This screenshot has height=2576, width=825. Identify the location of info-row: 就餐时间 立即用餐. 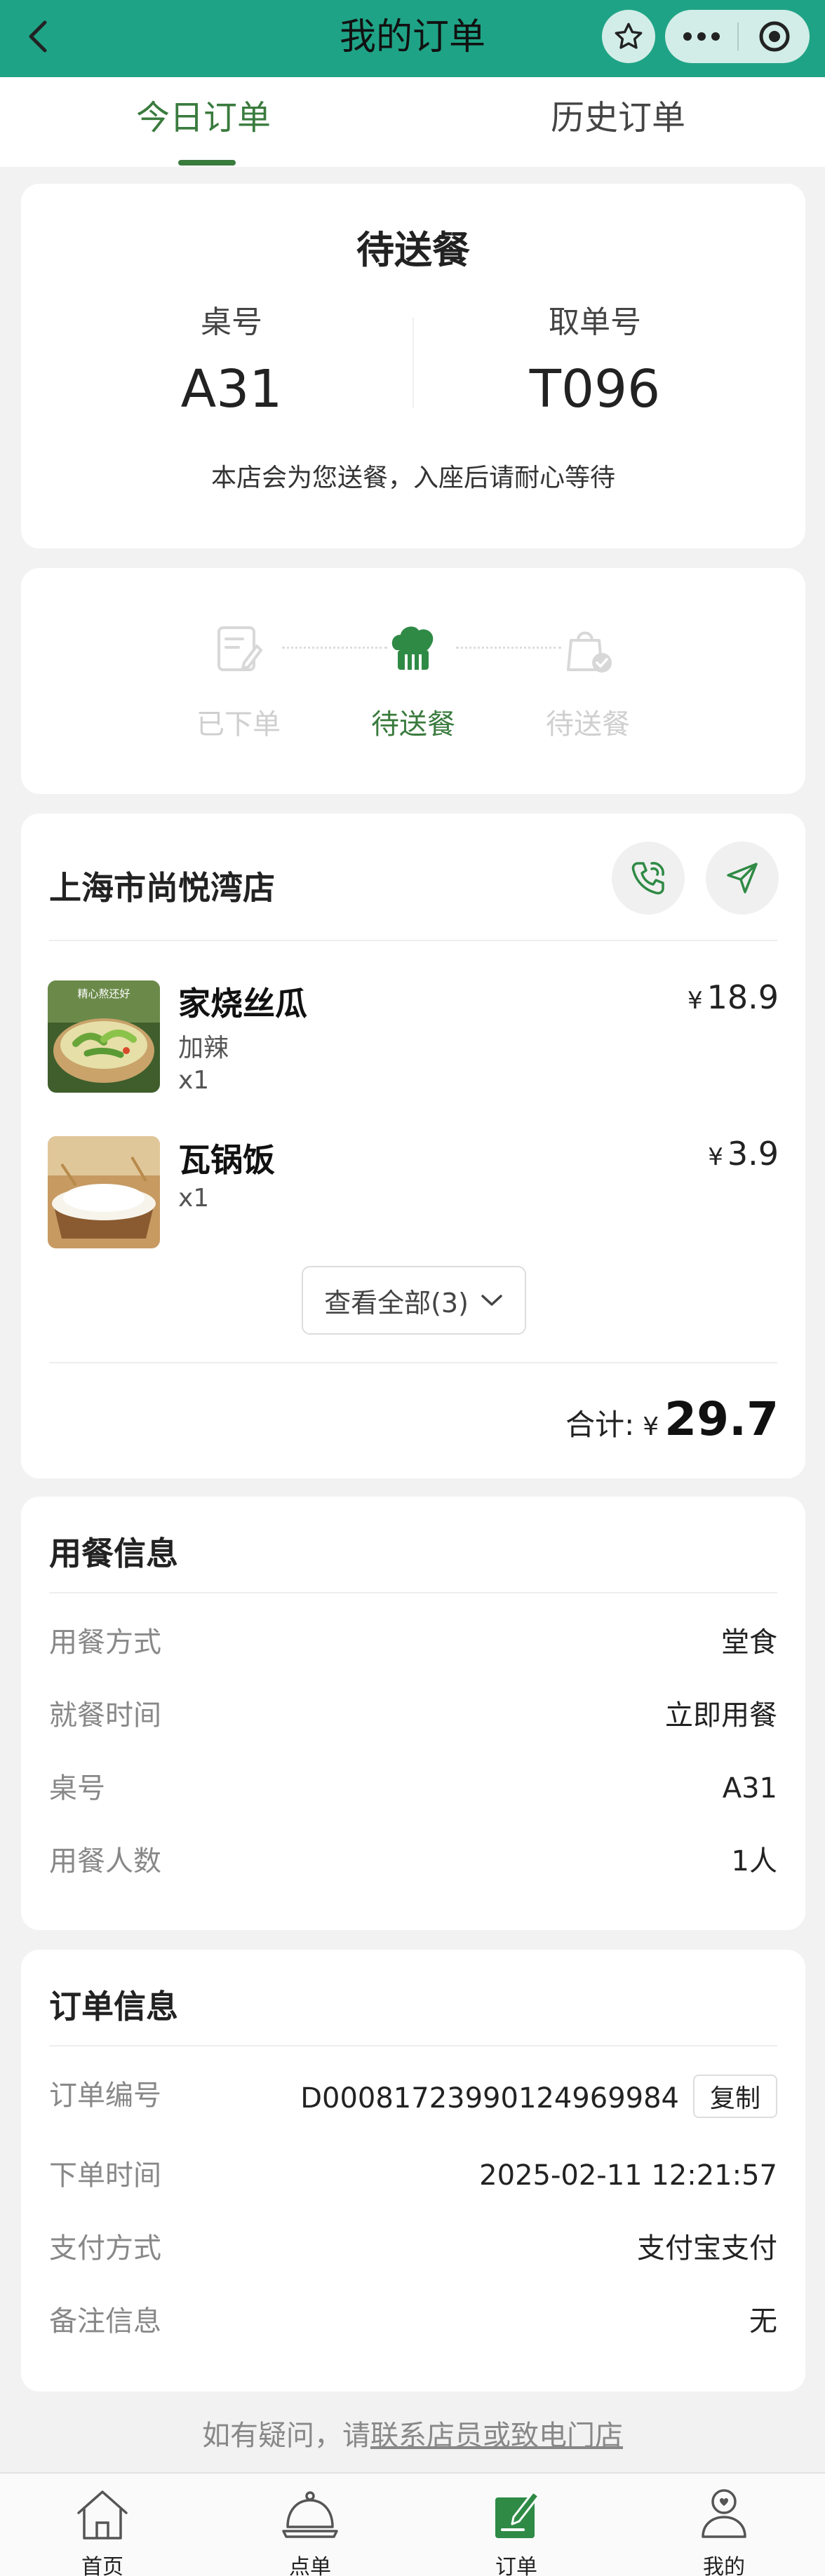
(413, 1715).